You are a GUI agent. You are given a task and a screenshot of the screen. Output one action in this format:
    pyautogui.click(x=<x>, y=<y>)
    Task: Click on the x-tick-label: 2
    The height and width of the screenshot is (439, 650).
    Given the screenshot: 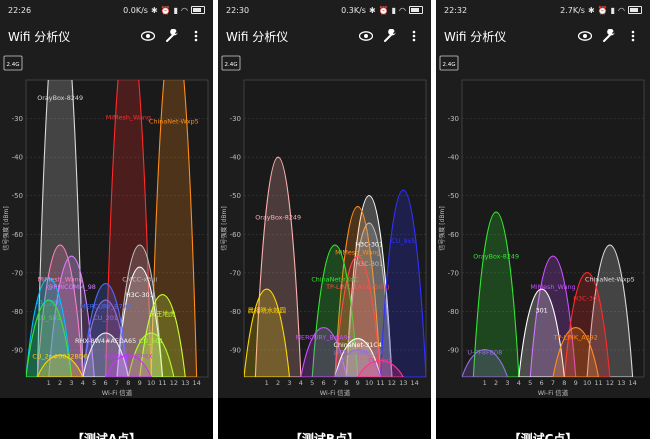 What is the action you would take?
    pyautogui.click(x=496, y=383)
    